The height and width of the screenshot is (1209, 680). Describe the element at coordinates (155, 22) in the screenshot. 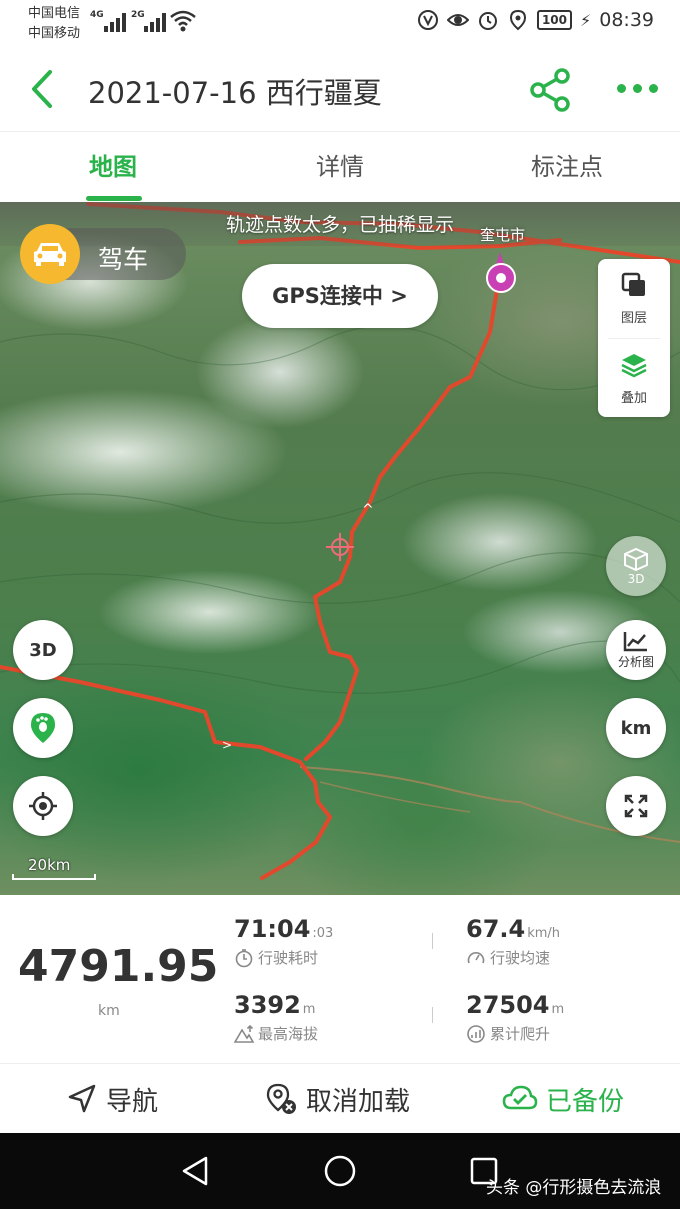

I see `signal-bars-2-icon` at that location.